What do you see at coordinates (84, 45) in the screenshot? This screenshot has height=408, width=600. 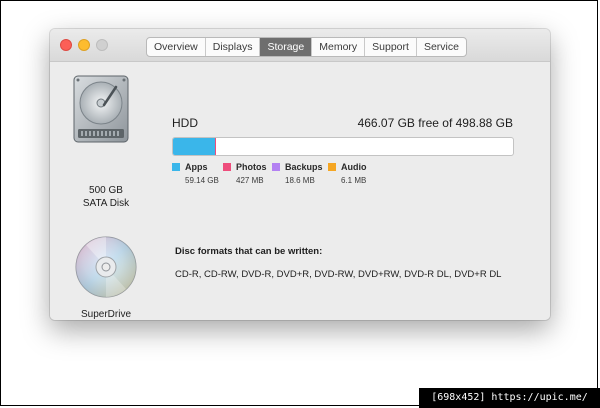 I see `minimize-button` at bounding box center [84, 45].